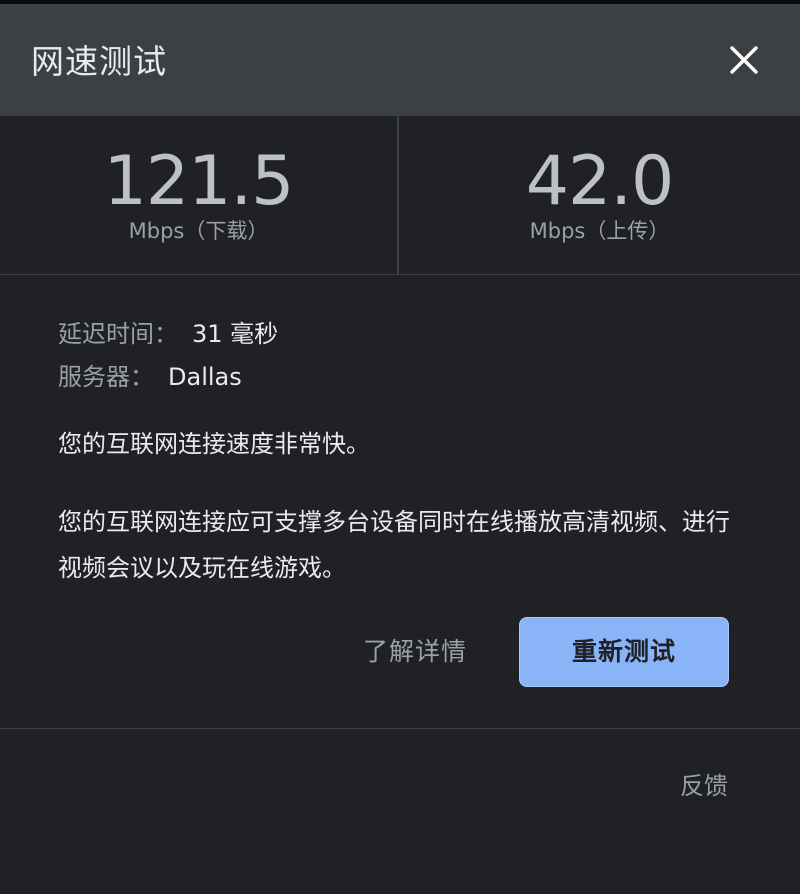 The height and width of the screenshot is (894, 800). Describe the element at coordinates (624, 652) in the screenshot. I see `retest-button: 重新测试` at that location.